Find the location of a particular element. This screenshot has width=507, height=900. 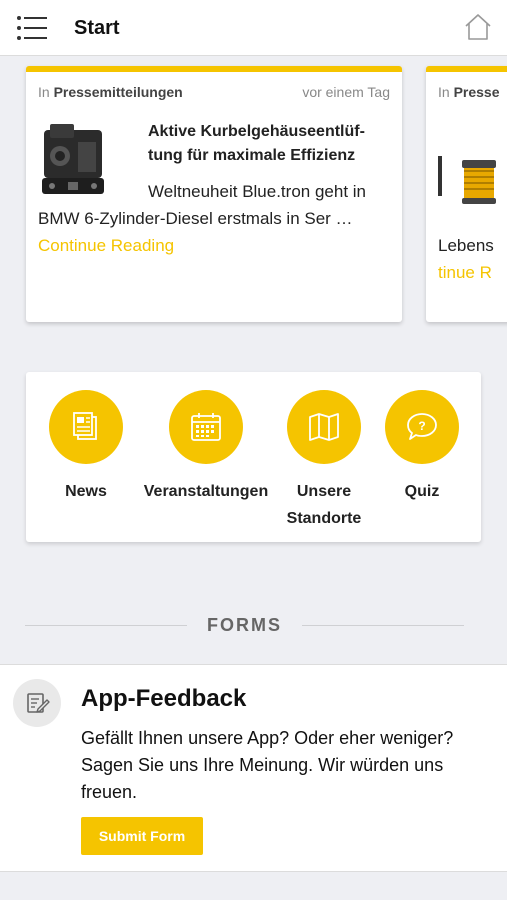

menu-icon-graphic is located at coordinates (32, 28).